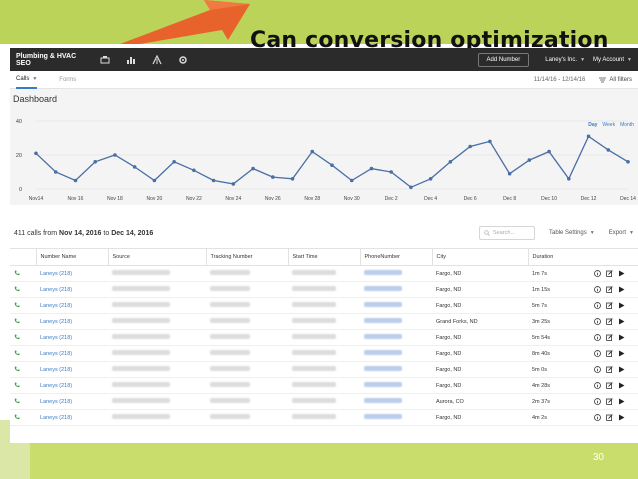 This screenshot has width=638, height=479. Describe the element at coordinates (324, 353) in the screenshot. I see `table-row: Laneys (218) Fargo, ND 8m 40s` at that location.